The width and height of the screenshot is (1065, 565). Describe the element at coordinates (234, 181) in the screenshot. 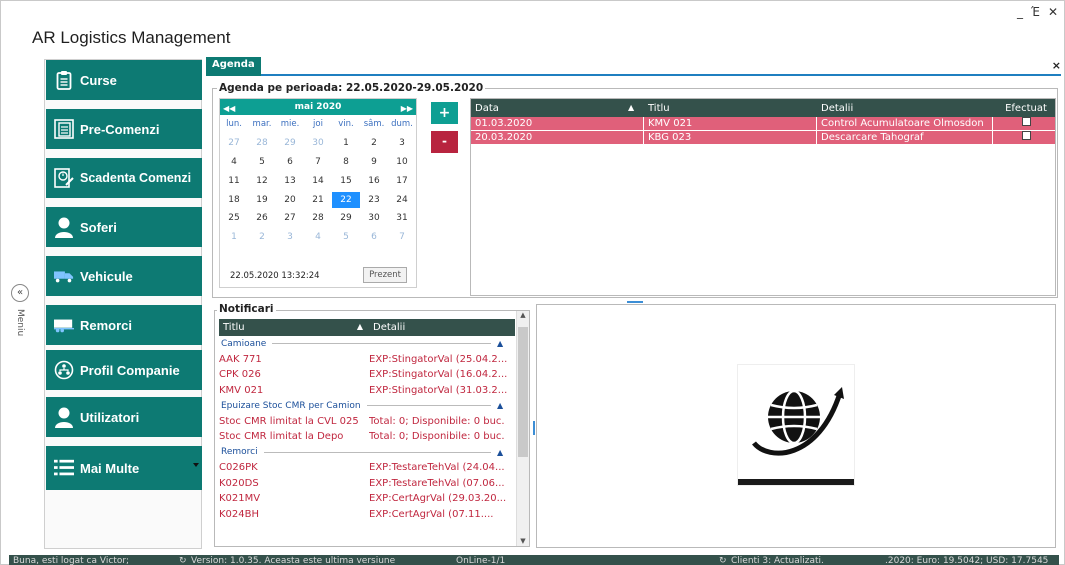

I see `calendar-day: 11` at that location.